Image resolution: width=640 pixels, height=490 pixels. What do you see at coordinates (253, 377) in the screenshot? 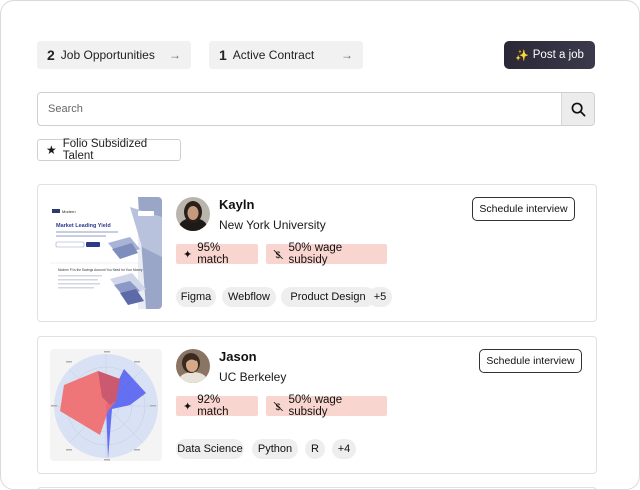
I see `candidate-school: UC Berkeley` at bounding box center [253, 377].